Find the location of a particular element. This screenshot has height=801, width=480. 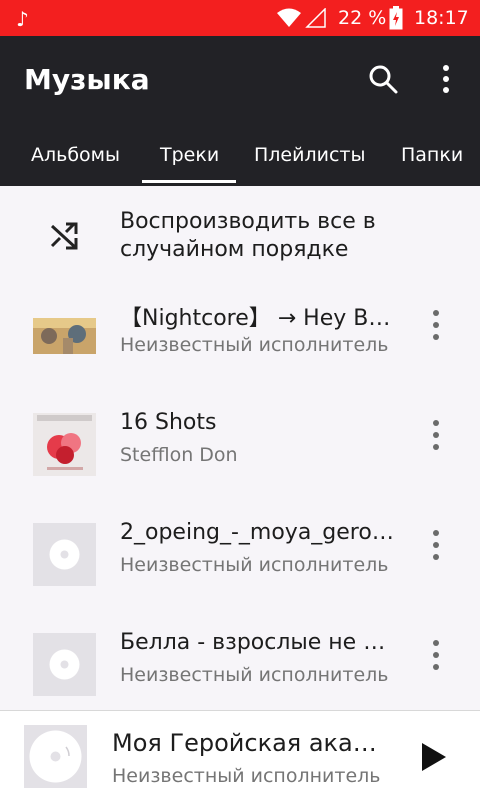

now-playing-title: Моя Геройская академия is located at coordinates (252, 743).